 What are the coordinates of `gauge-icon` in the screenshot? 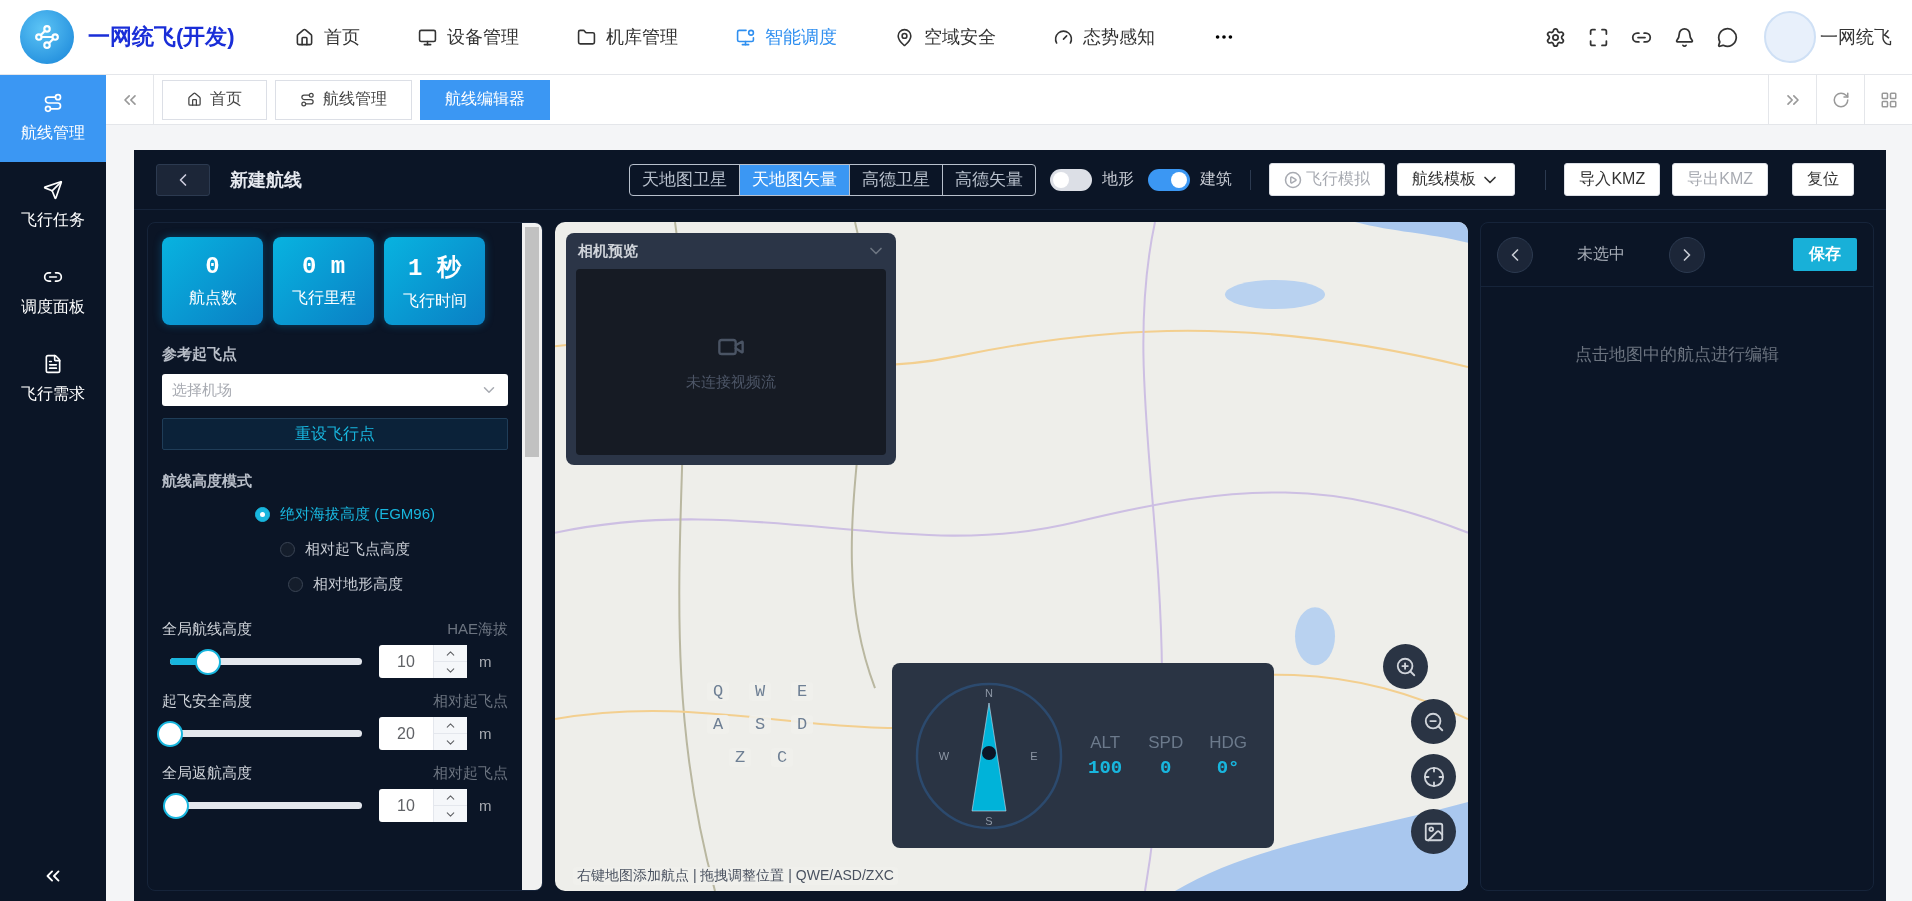 It's located at (1063, 37).